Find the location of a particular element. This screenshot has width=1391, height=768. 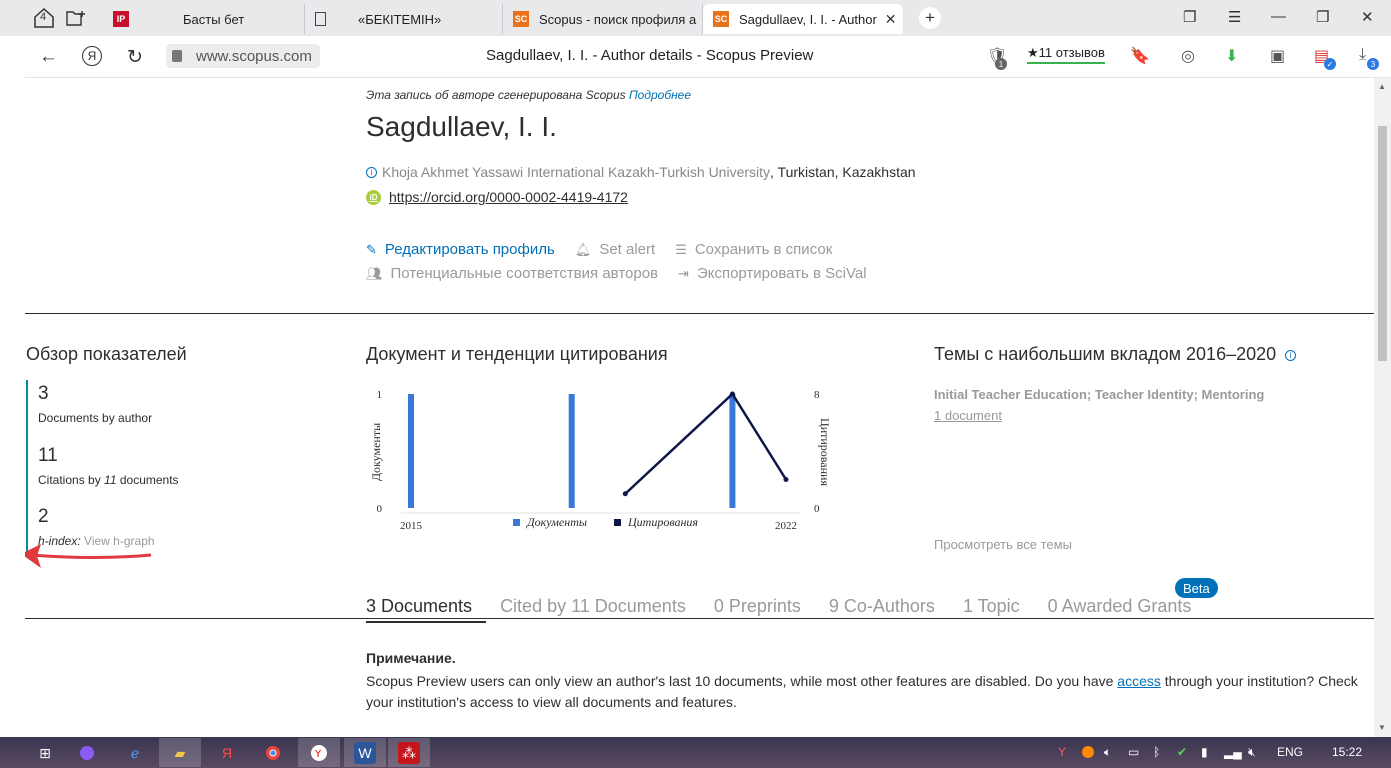

alice-taskbar-icon is located at coordinates (87, 753).